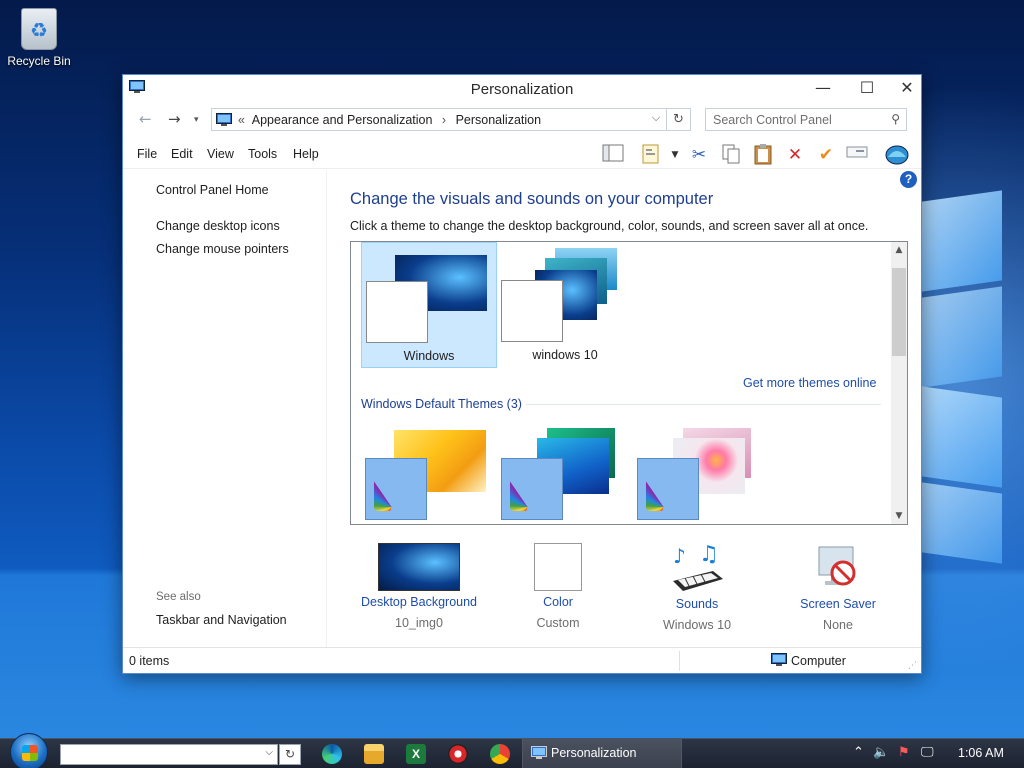 Image resolution: width=1024 pixels, height=768 pixels. I want to click on recycle-bin: Recycle Bin, so click(39, 37).